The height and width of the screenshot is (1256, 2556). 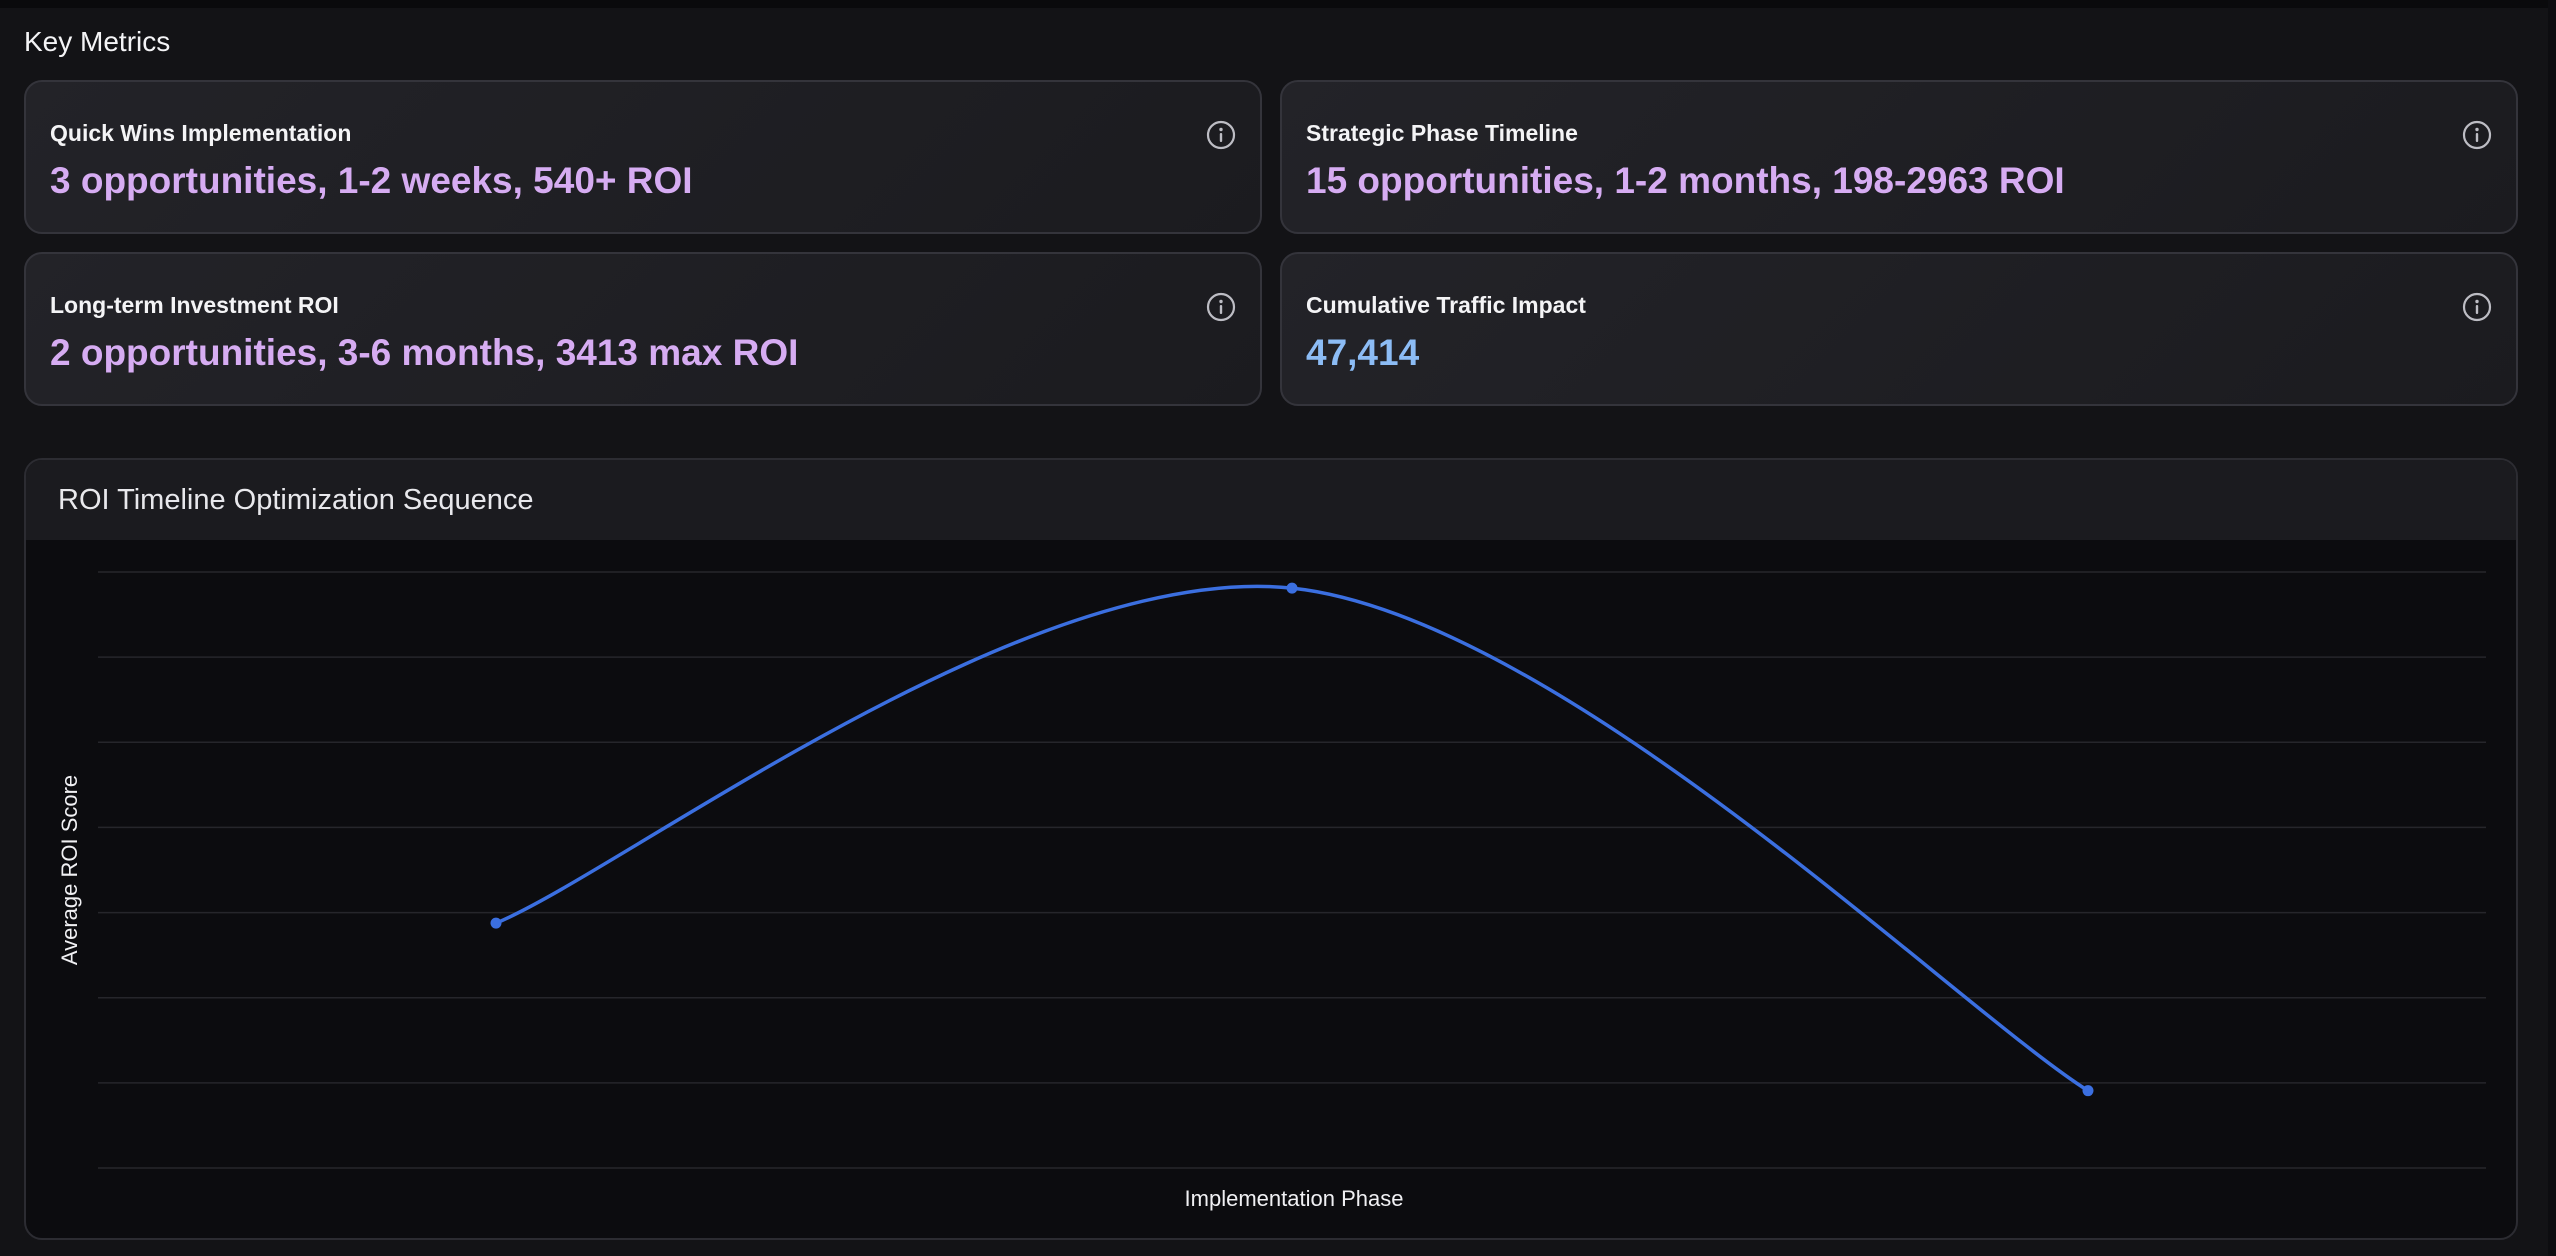 What do you see at coordinates (97, 41) in the screenshot?
I see `section-title: Key Metrics` at bounding box center [97, 41].